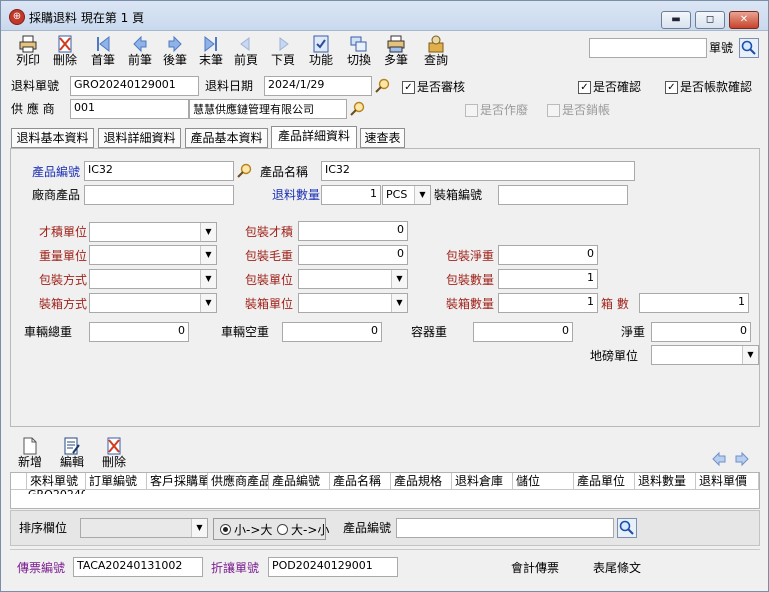  I want to click on next-icon, so click(175, 44).